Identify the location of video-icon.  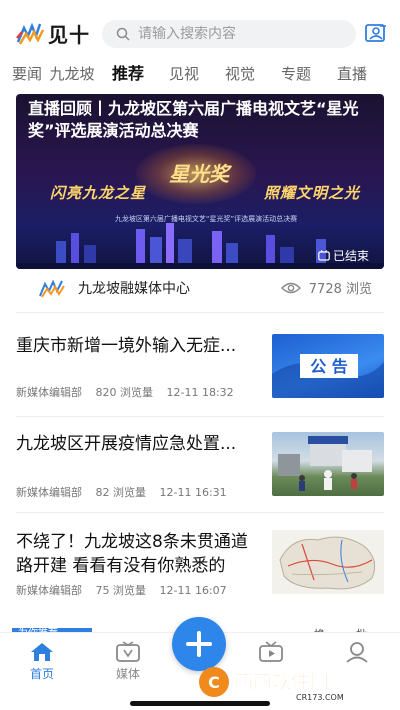
(271, 651).